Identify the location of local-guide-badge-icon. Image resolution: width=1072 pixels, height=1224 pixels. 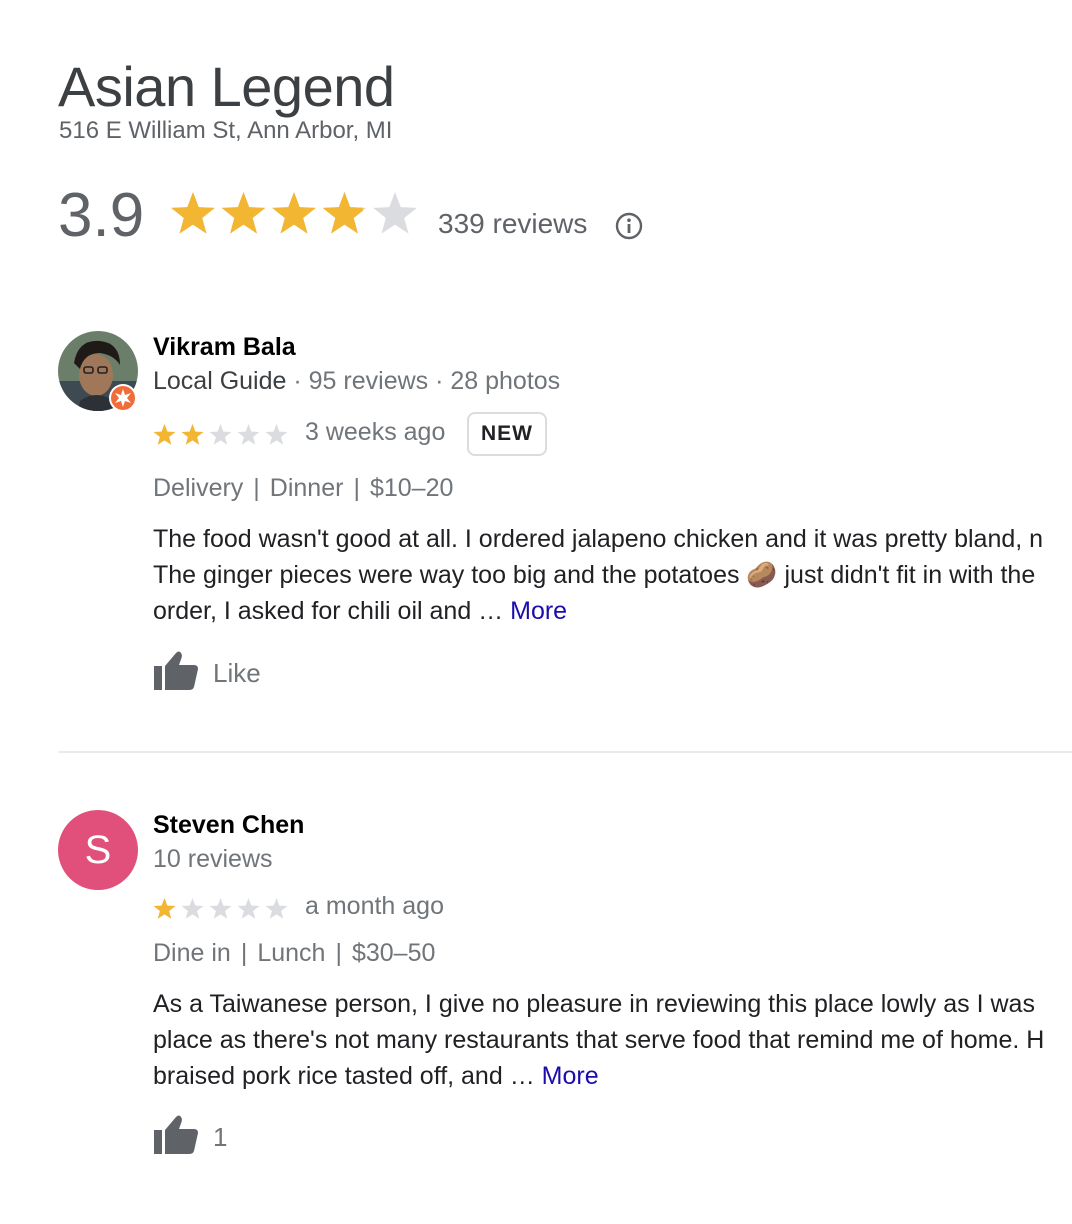
(123, 398).